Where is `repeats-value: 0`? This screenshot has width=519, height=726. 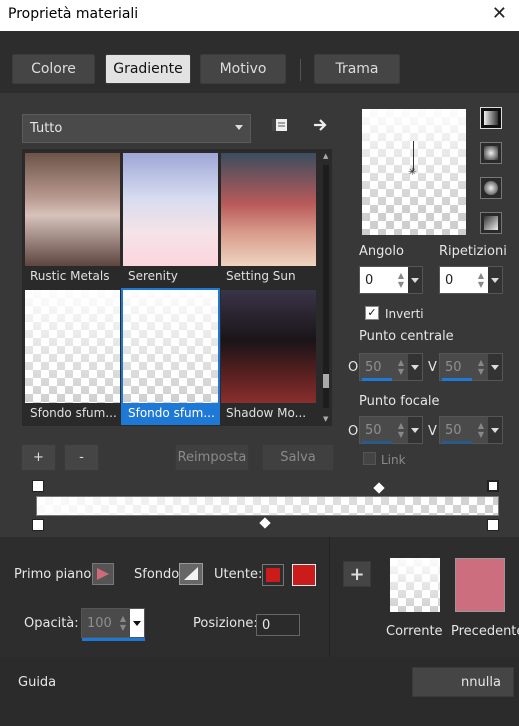
repeats-value: 0 is located at coordinates (449, 280).